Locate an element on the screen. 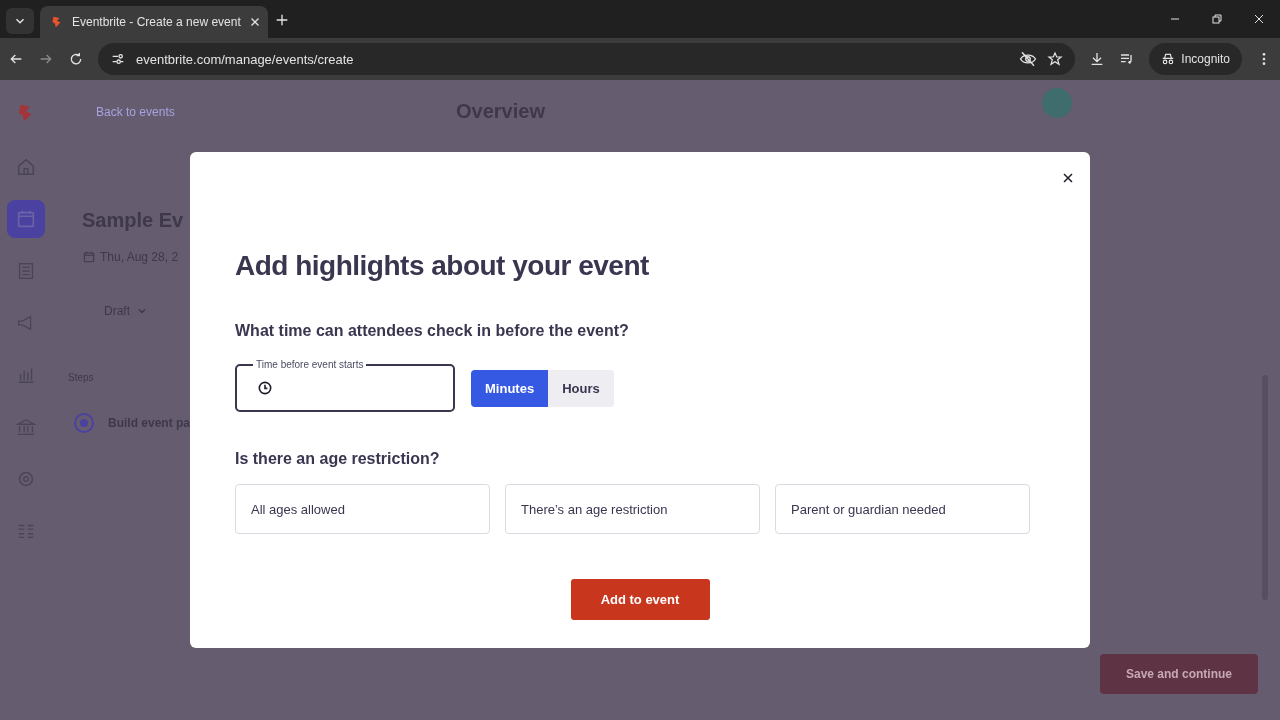 This screenshot has height=720, width=1280. option-card: Parent or guardian needed is located at coordinates (902, 509).